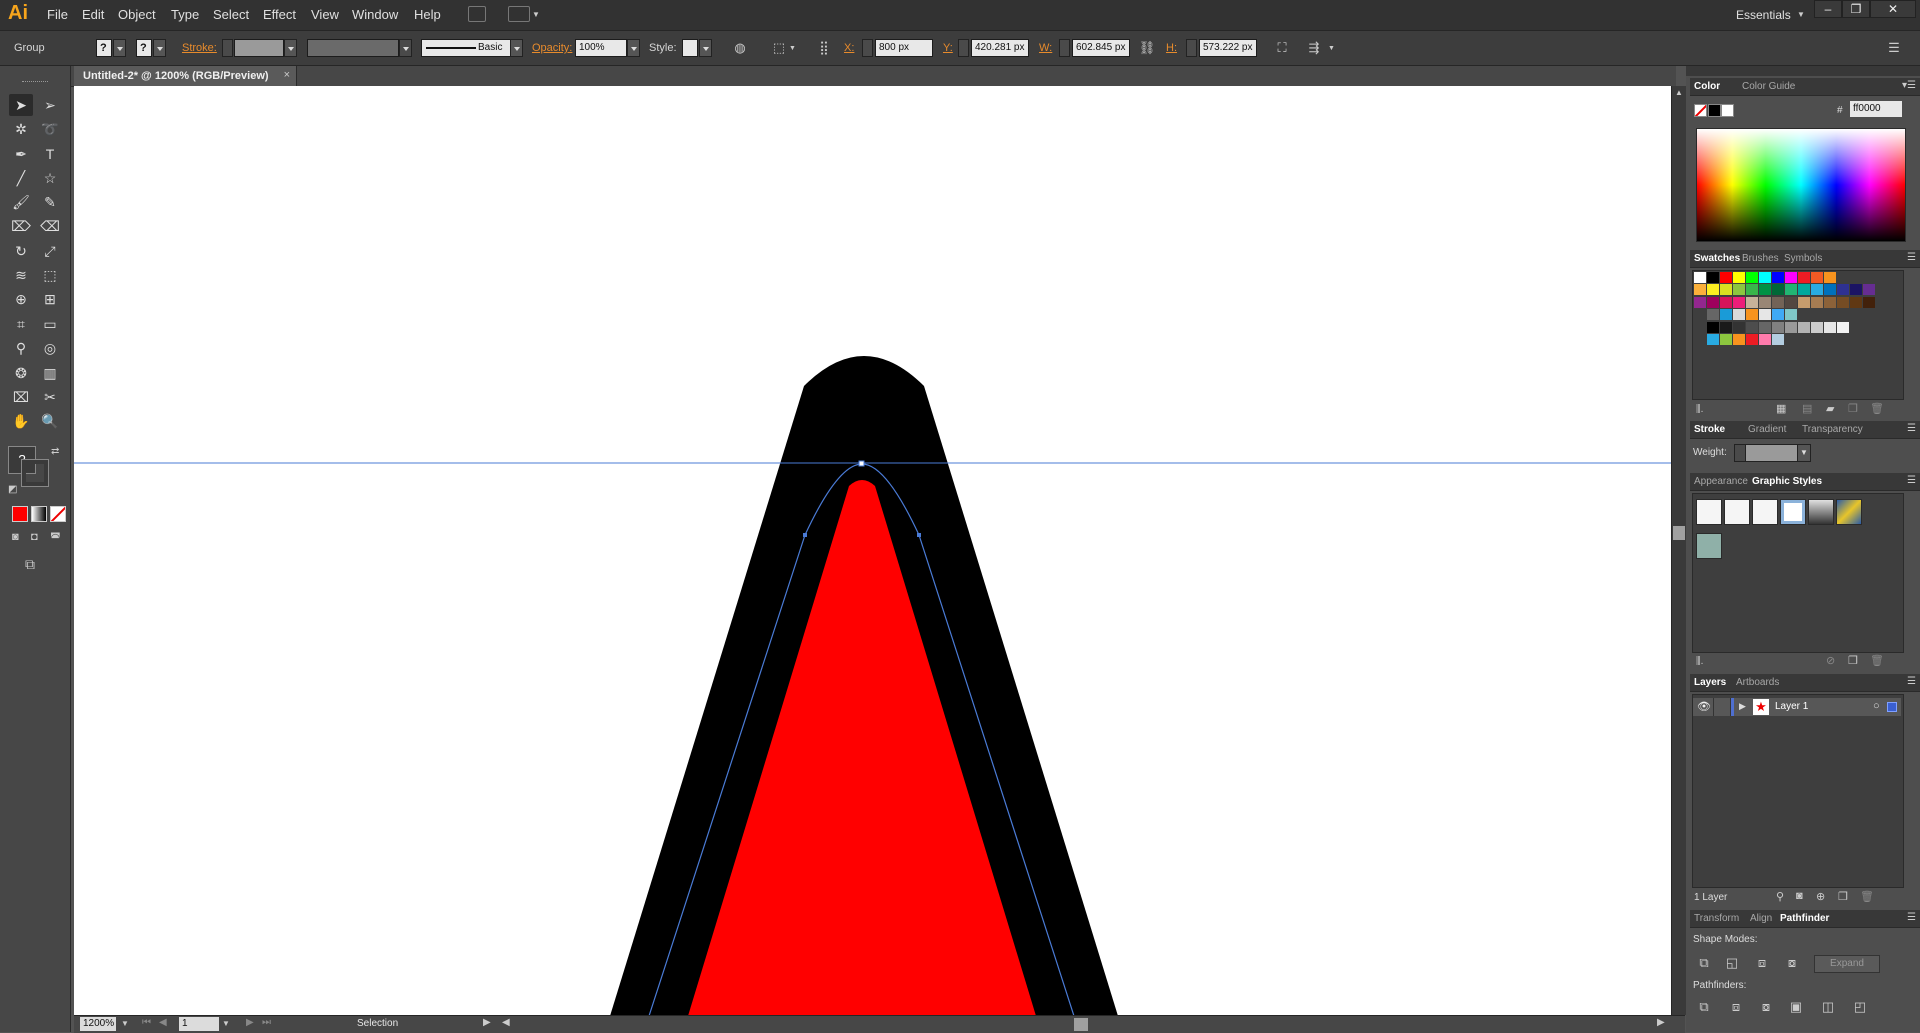 Image resolution: width=1920 pixels, height=1033 pixels. What do you see at coordinates (1707, 86) in the screenshot?
I see `tab-color: Color` at bounding box center [1707, 86].